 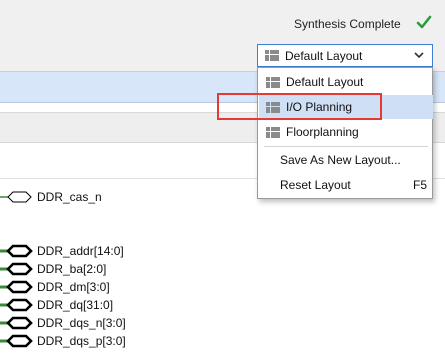 What do you see at coordinates (424, 22) in the screenshot?
I see `checkmark-icon` at bounding box center [424, 22].